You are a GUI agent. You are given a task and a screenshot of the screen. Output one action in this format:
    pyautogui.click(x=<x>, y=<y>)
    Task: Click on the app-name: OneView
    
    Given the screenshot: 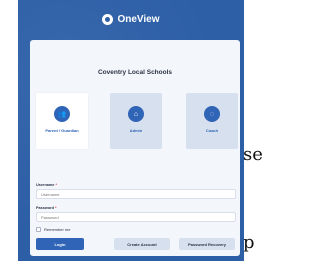 What is the action you would take?
    pyautogui.click(x=138, y=19)
    